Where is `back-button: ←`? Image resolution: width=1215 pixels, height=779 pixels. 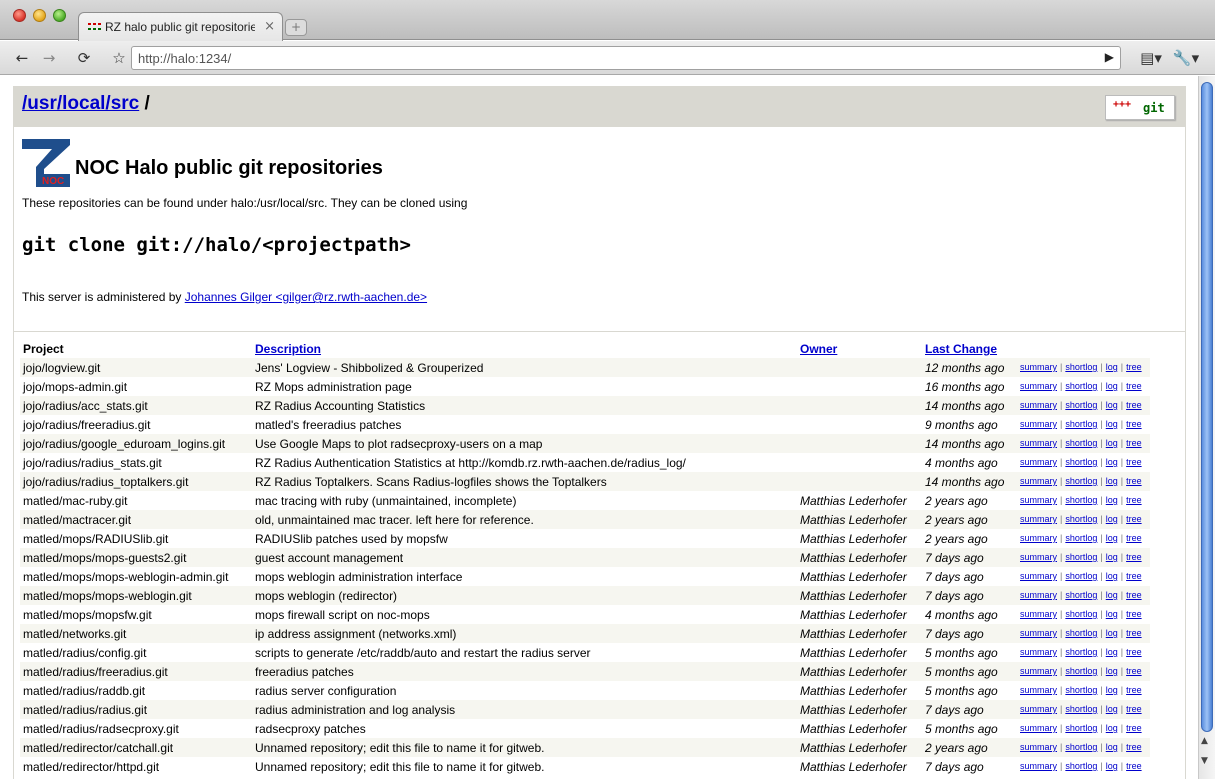
back-button: ← is located at coordinates (22, 58).